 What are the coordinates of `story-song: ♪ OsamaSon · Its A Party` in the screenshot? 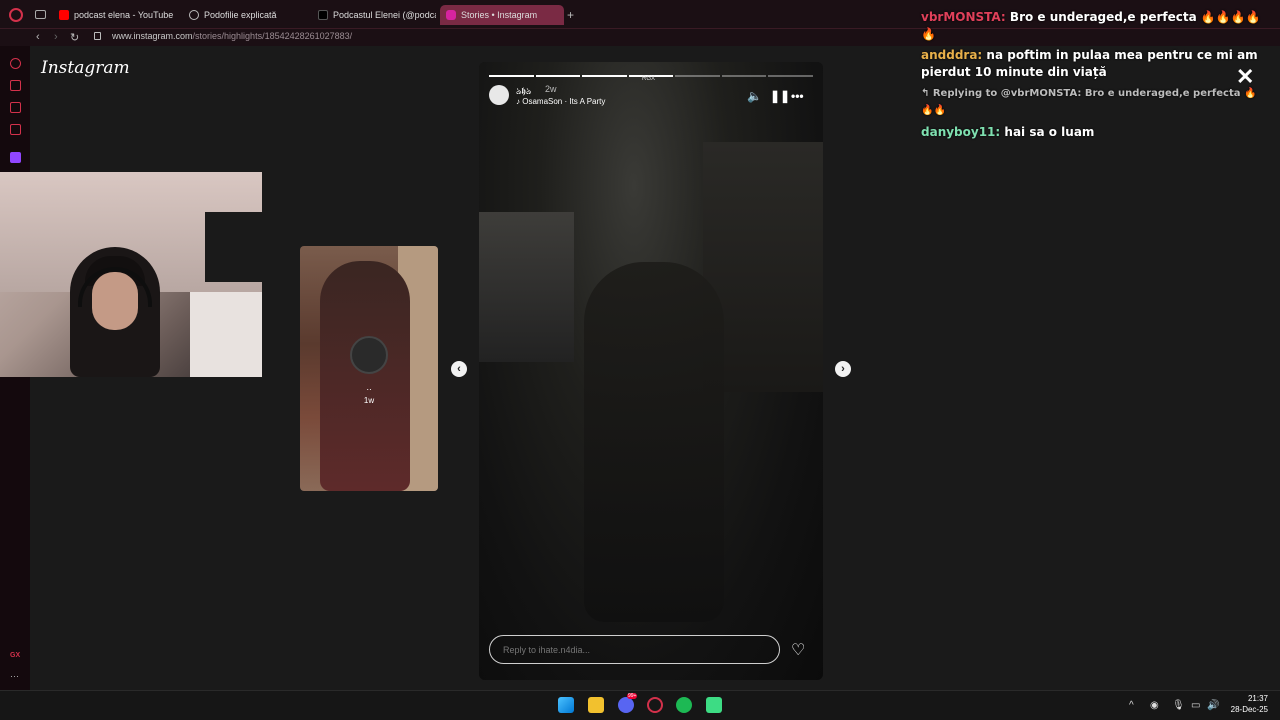 It's located at (560, 101).